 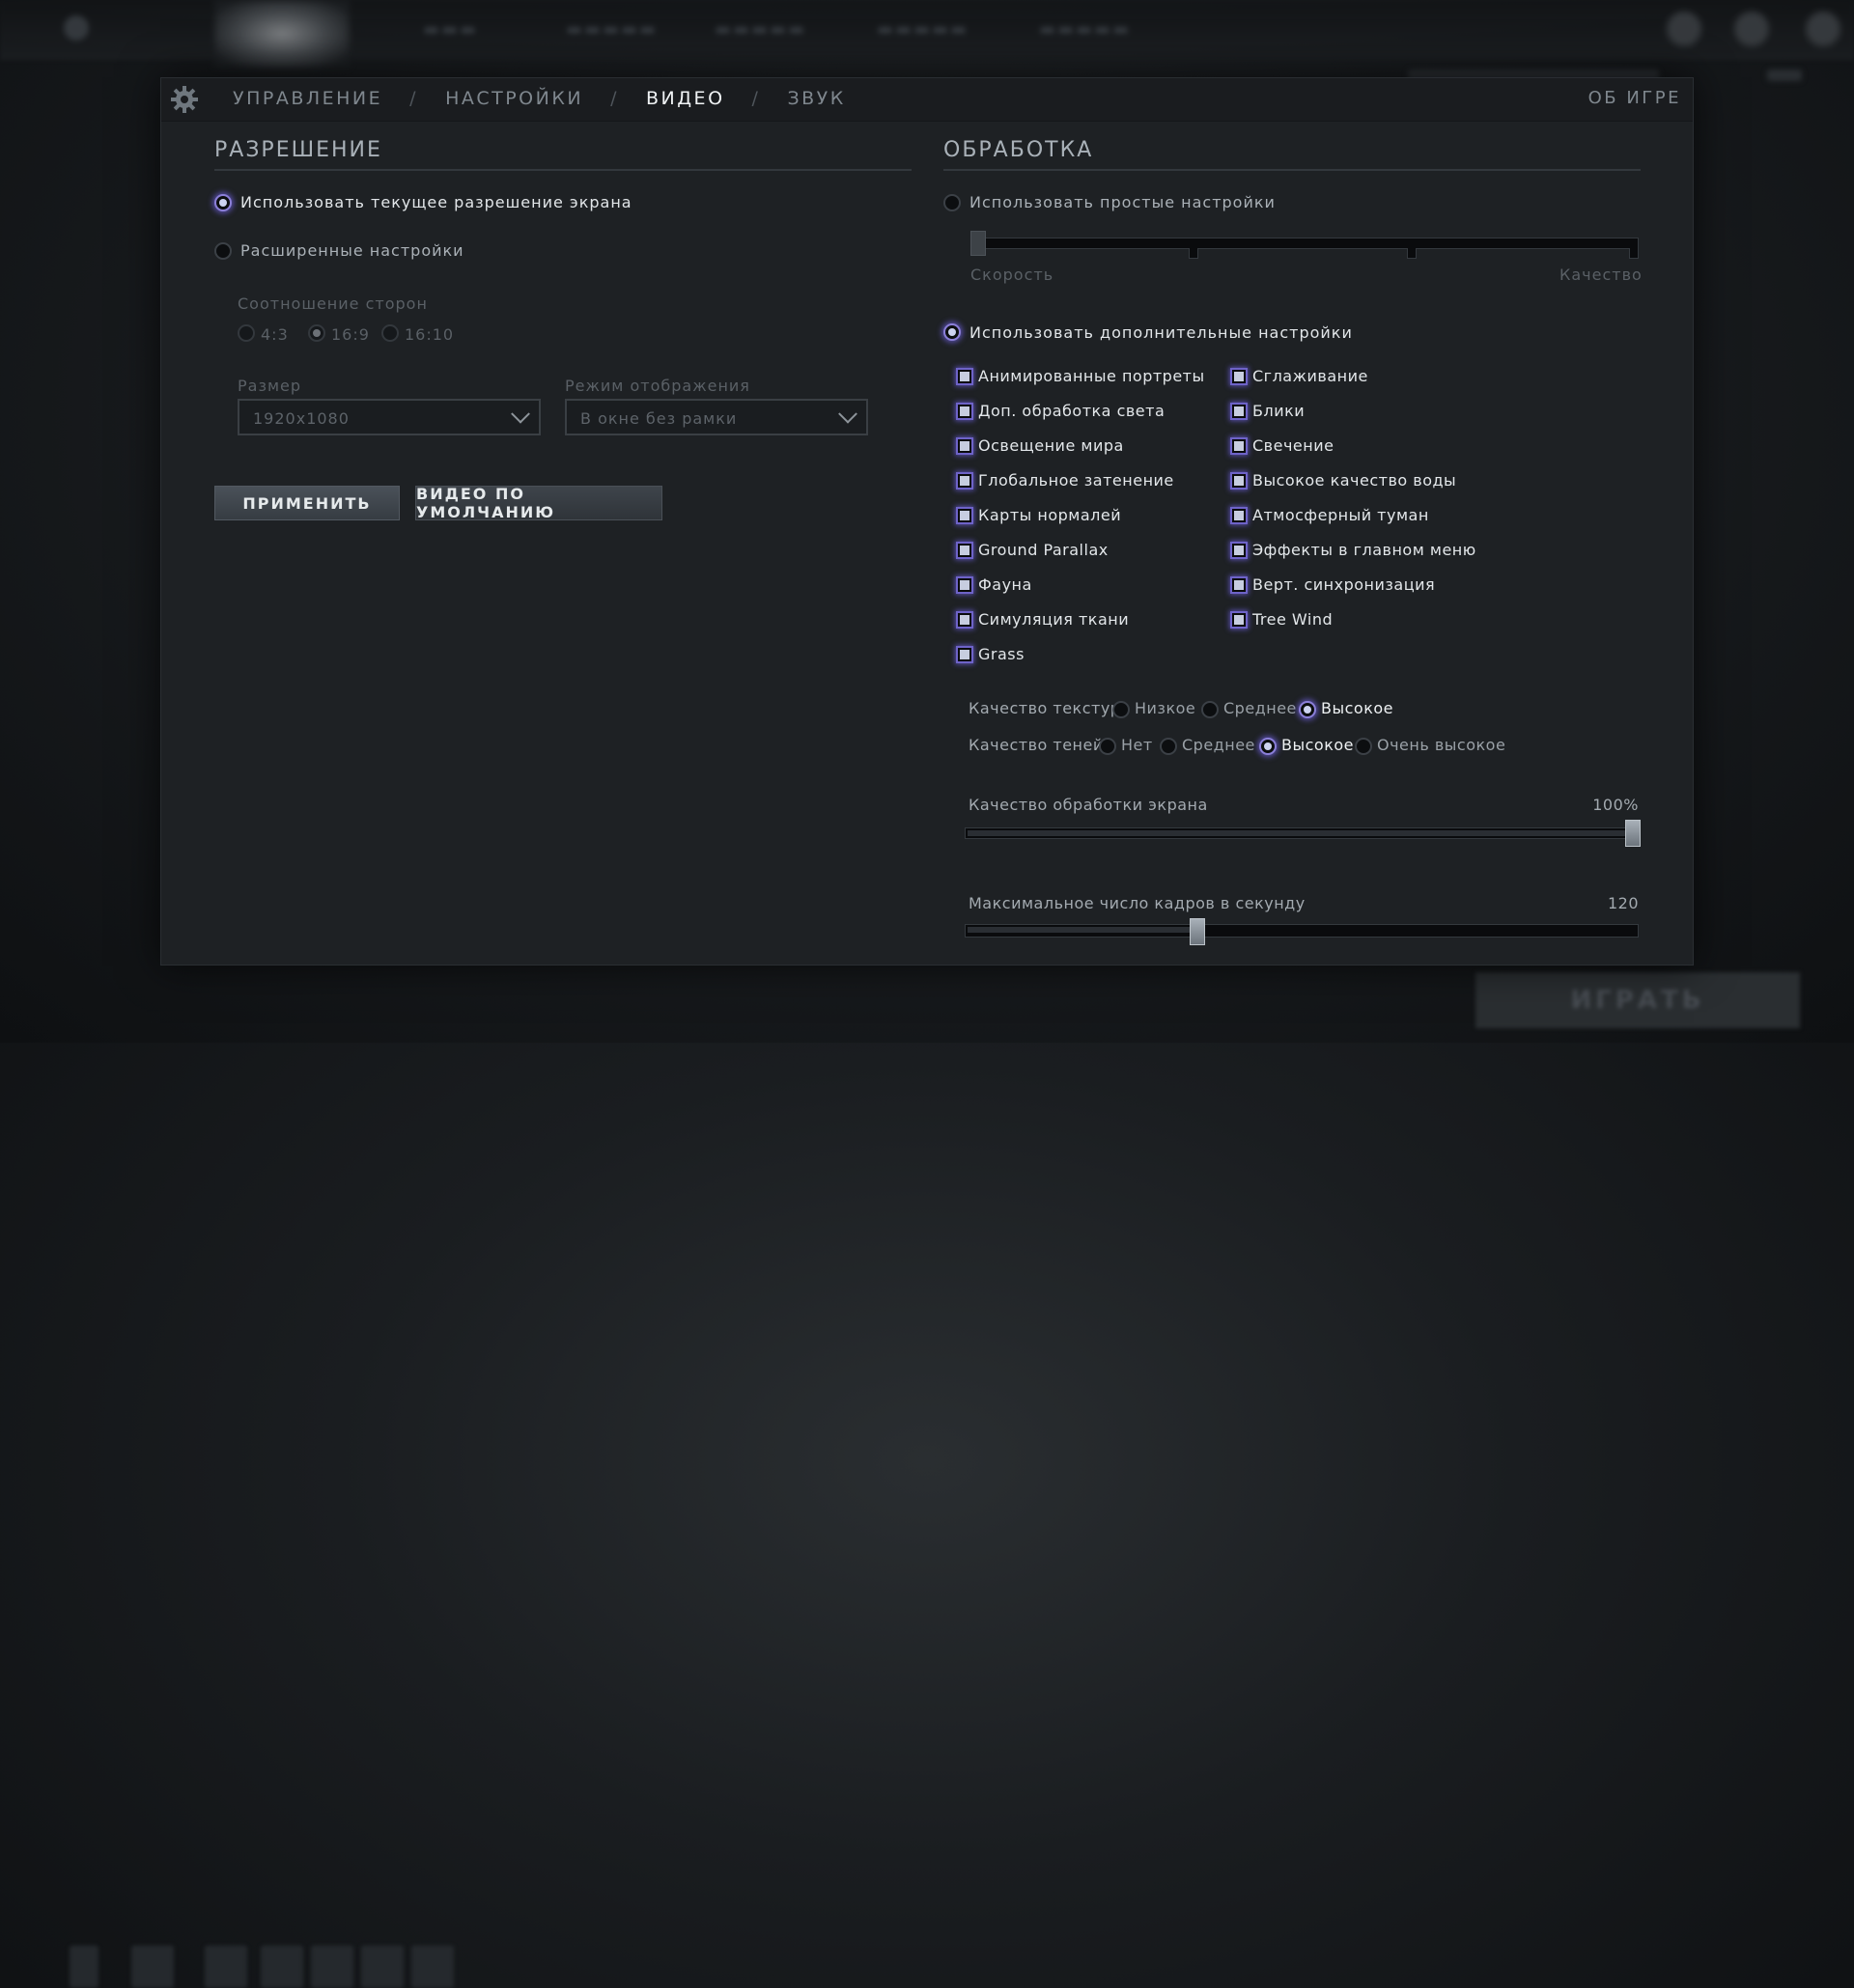 What do you see at coordinates (964, 412) in the screenshot?
I see `additional-lighting-checkbox` at bounding box center [964, 412].